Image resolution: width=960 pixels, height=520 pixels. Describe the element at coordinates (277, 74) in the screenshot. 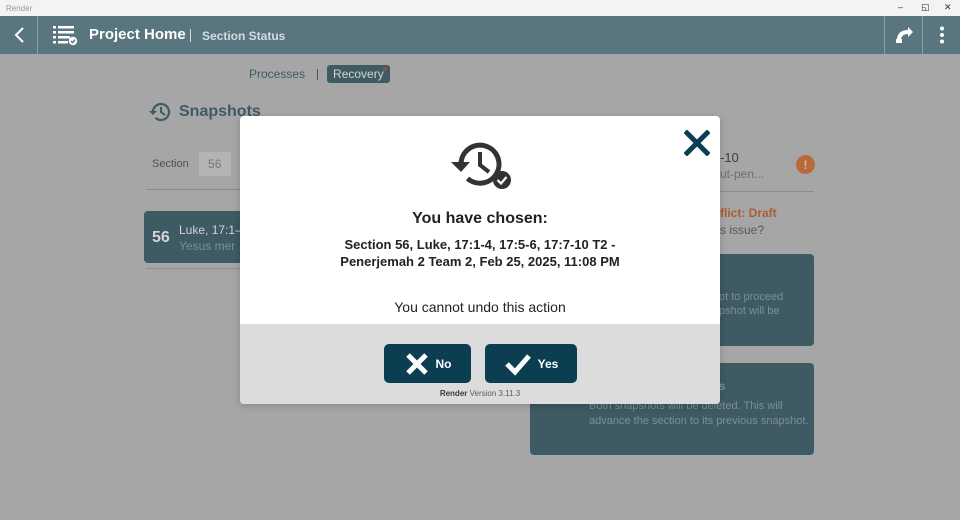

I see `tab-processes: Processes` at that location.